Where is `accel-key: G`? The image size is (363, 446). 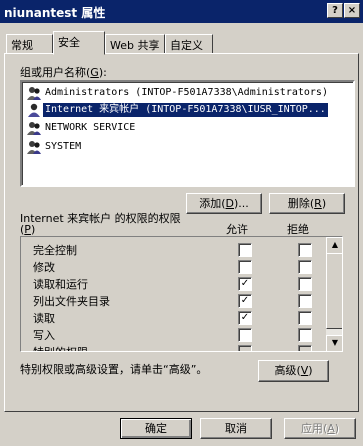 accel-key: G is located at coordinates (94, 72).